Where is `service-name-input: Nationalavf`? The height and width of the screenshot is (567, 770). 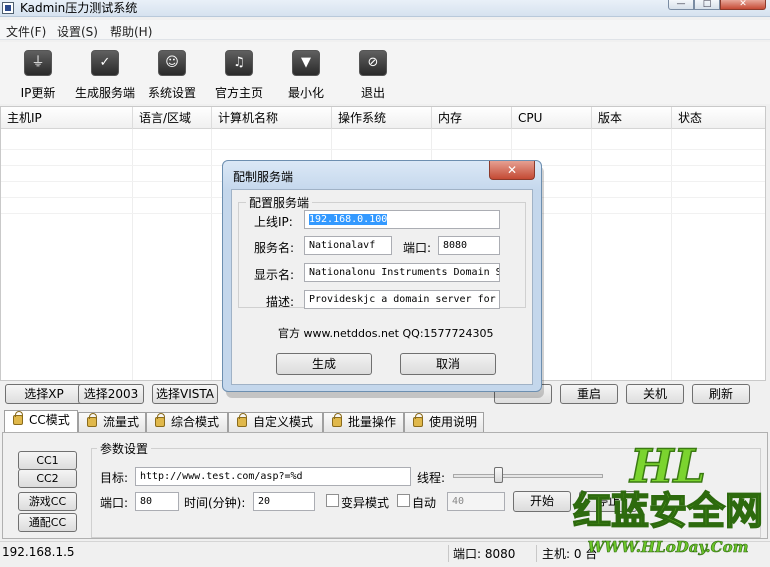
service-name-input: Nationalavf is located at coordinates (348, 245).